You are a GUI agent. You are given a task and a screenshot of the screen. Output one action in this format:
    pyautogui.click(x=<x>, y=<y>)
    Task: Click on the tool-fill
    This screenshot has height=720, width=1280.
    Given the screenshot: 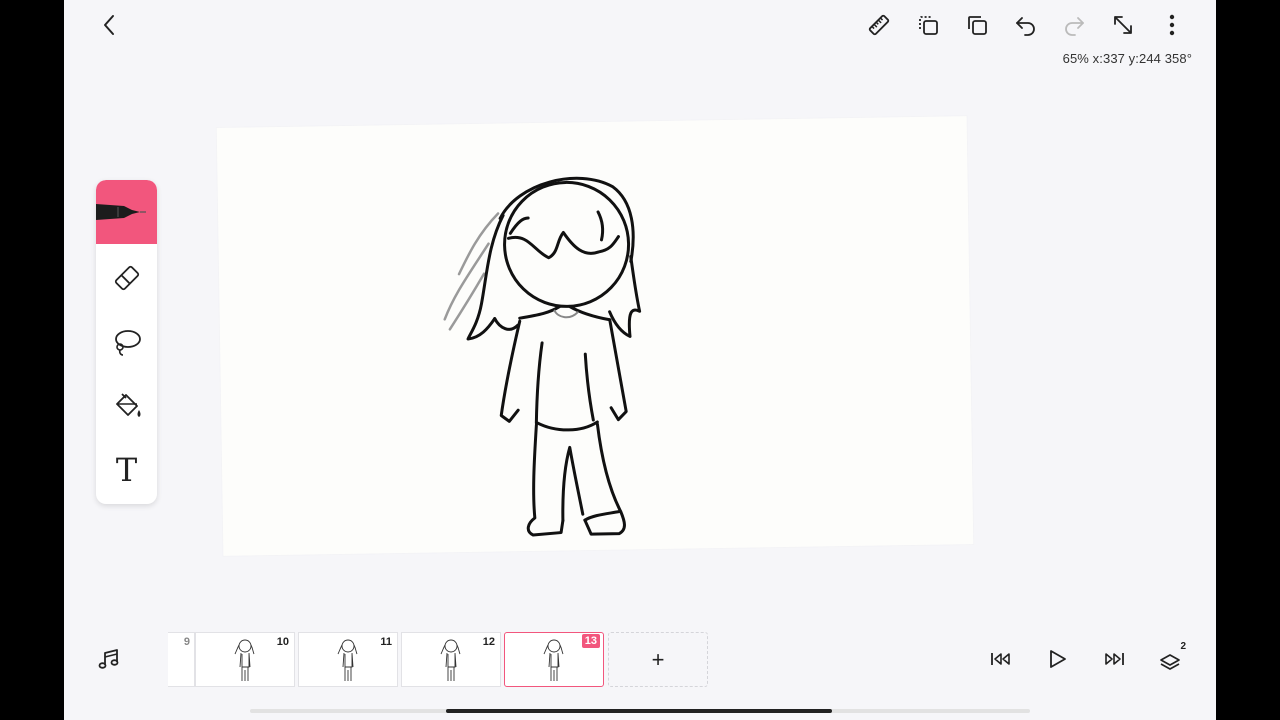 What is the action you would take?
    pyautogui.click(x=126, y=406)
    